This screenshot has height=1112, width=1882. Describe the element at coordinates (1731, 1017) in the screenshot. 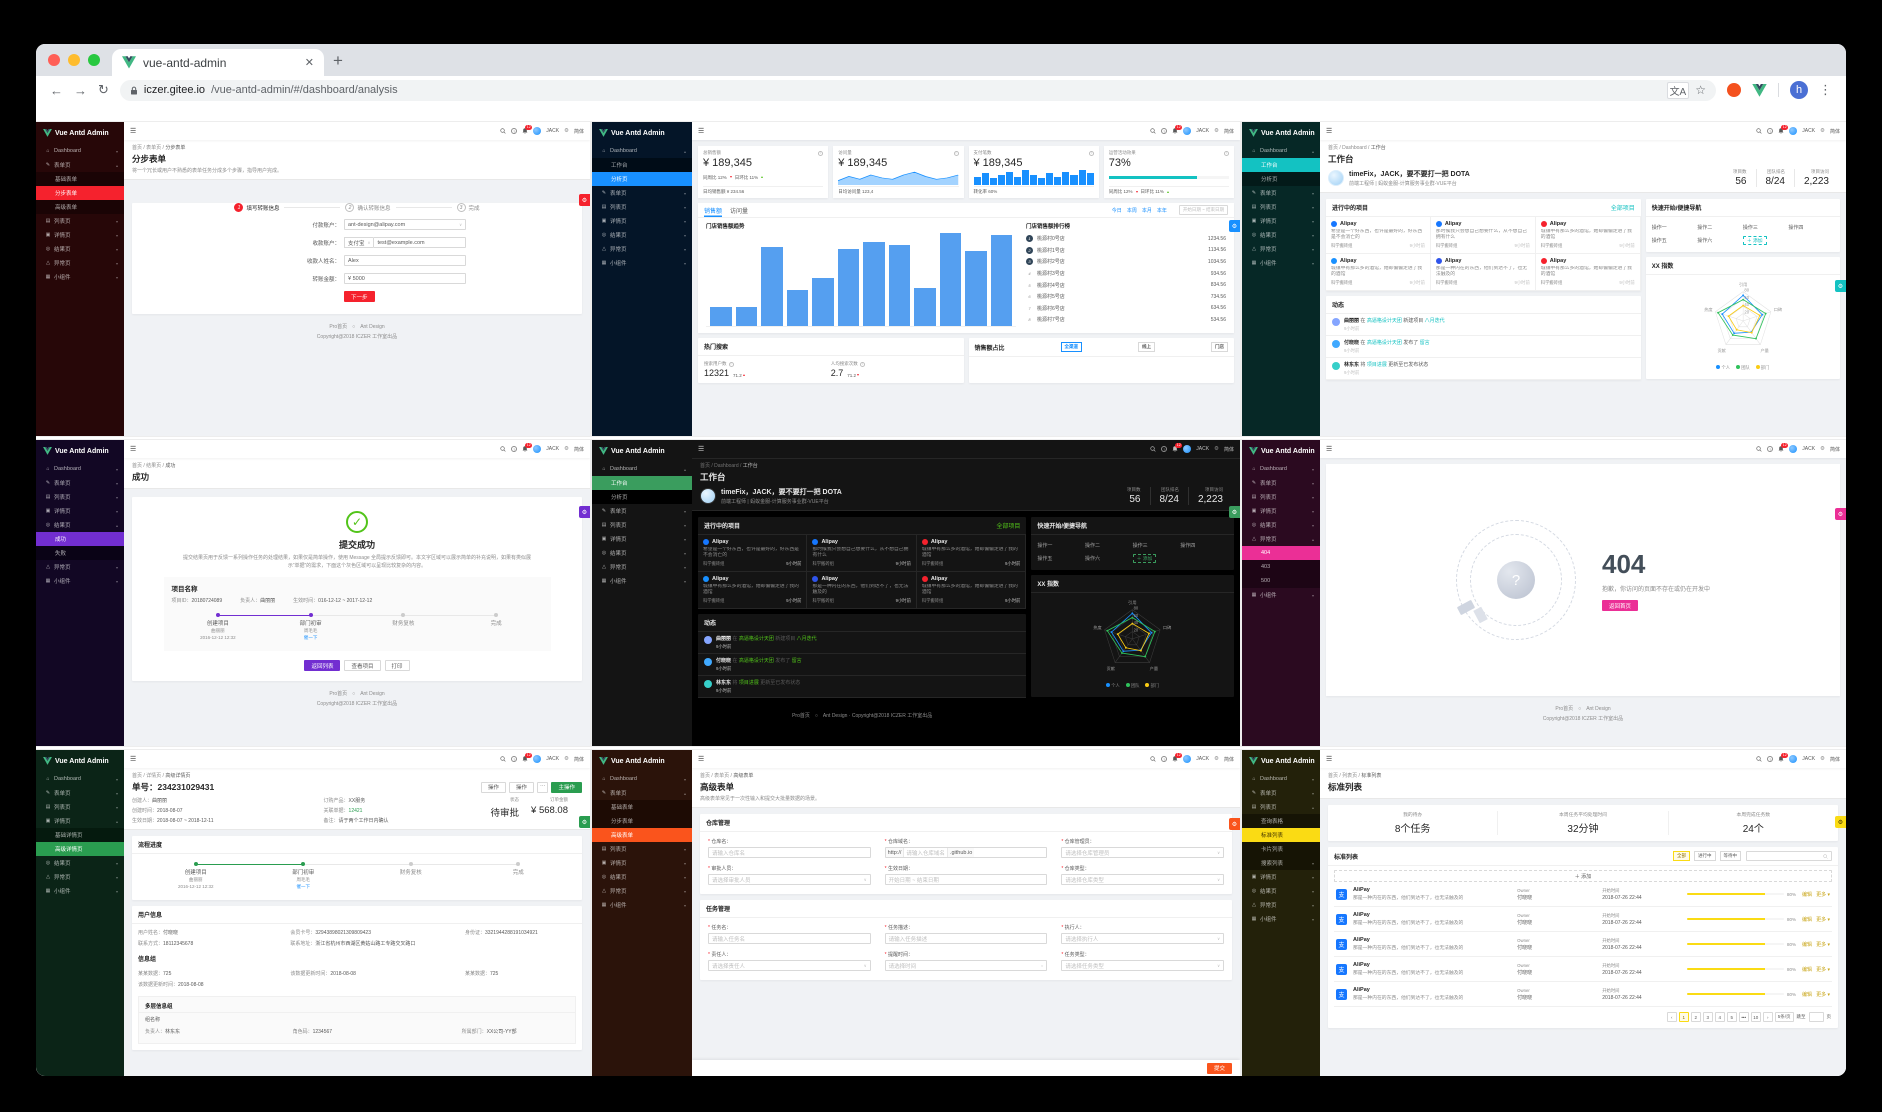

I see `page-button: 5` at that location.